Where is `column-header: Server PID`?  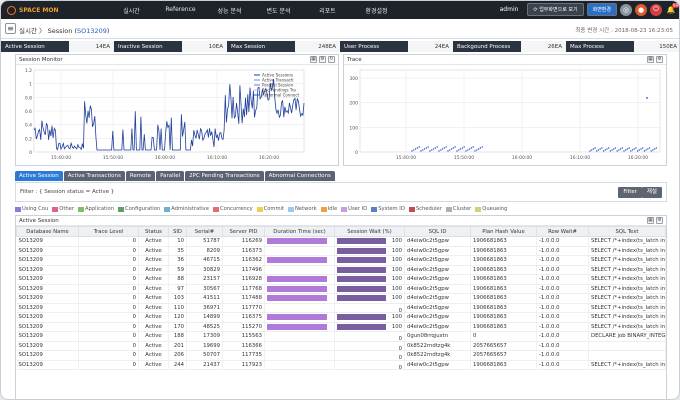 column-header: Server PID is located at coordinates (243, 231).